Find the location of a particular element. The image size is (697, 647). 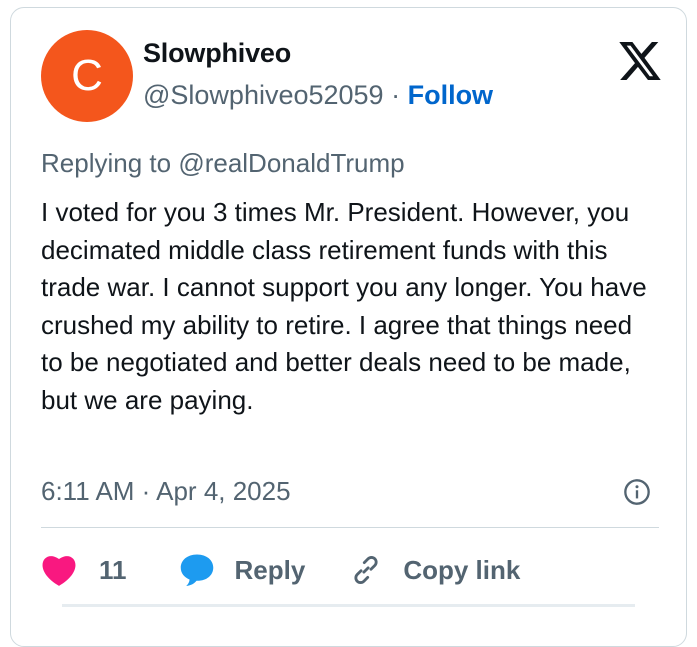

info-icon is located at coordinates (637, 492).